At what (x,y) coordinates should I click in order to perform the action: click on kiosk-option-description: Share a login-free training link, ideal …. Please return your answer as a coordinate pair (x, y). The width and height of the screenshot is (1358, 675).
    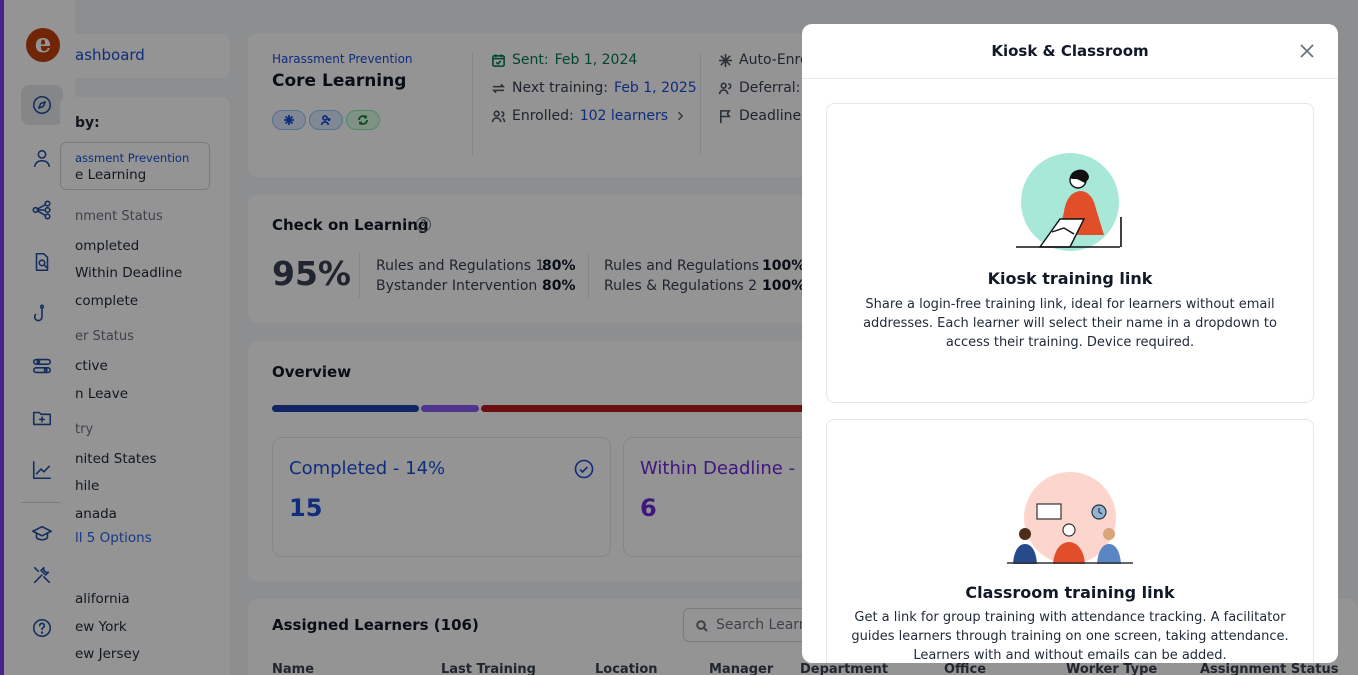
    Looking at the image, I should click on (1070, 323).